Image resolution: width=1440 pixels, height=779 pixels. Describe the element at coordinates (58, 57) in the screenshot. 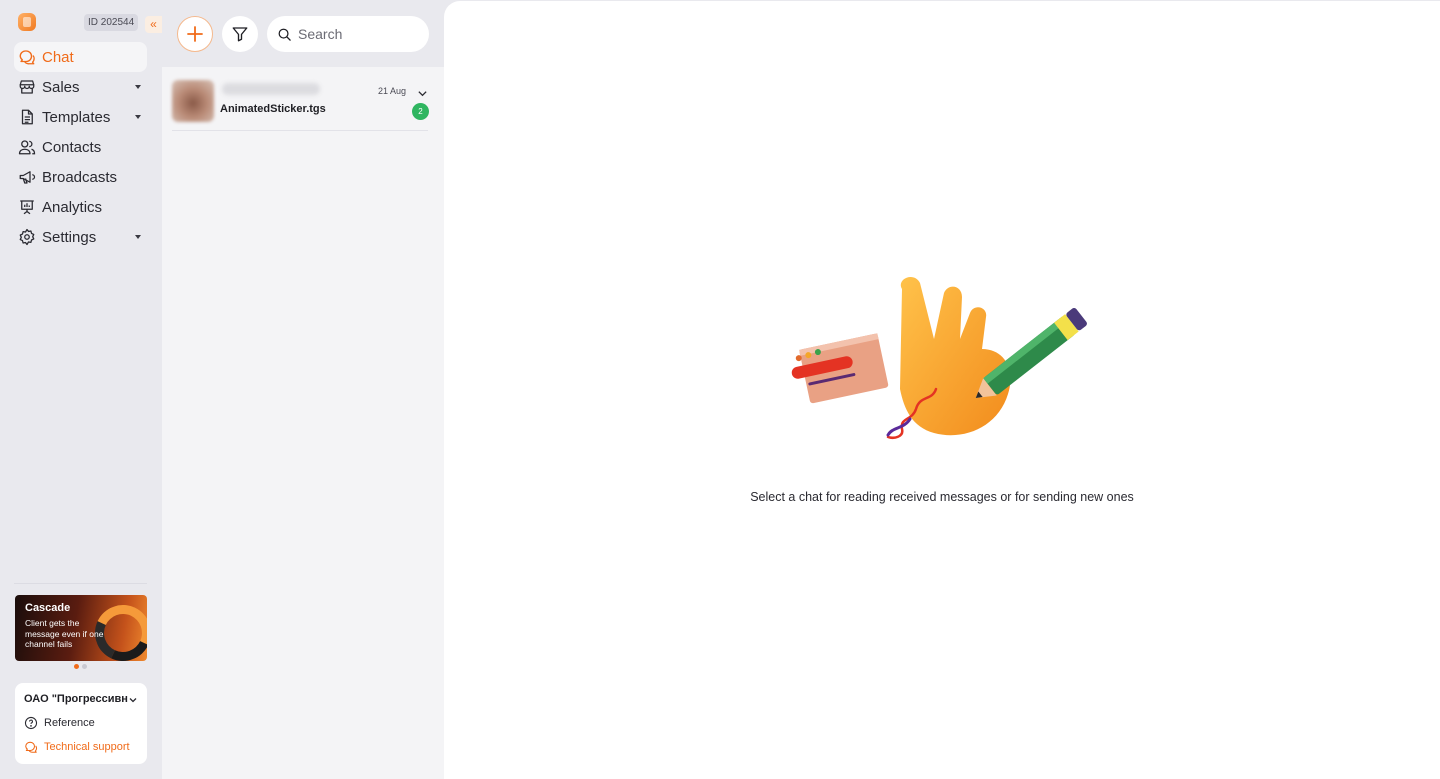

I see `nav-label-chat: Chat` at that location.